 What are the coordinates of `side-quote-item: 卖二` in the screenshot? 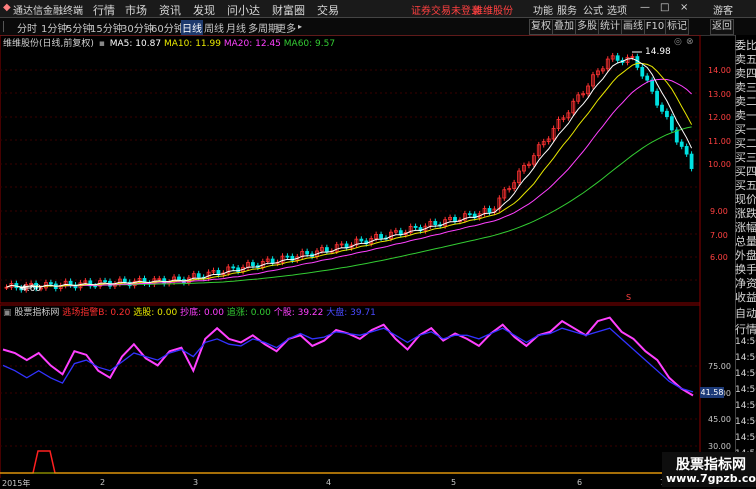 It's located at (745, 100).